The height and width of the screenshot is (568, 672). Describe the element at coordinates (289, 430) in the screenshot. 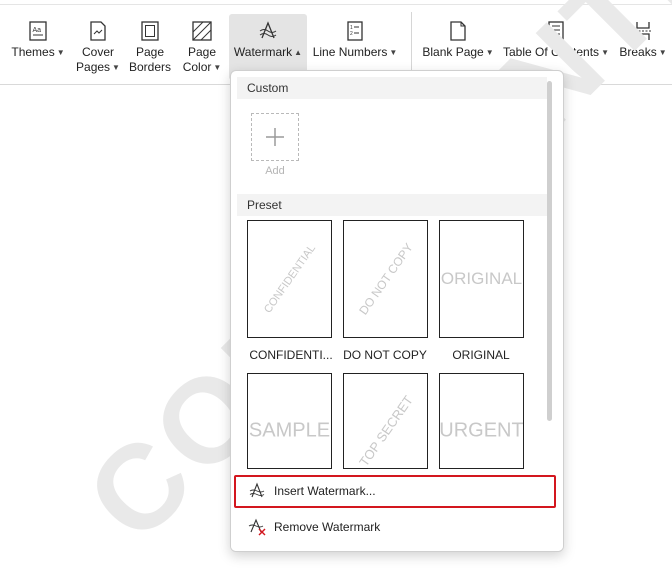

I see `preset-watermark-text: SAMPLE` at that location.